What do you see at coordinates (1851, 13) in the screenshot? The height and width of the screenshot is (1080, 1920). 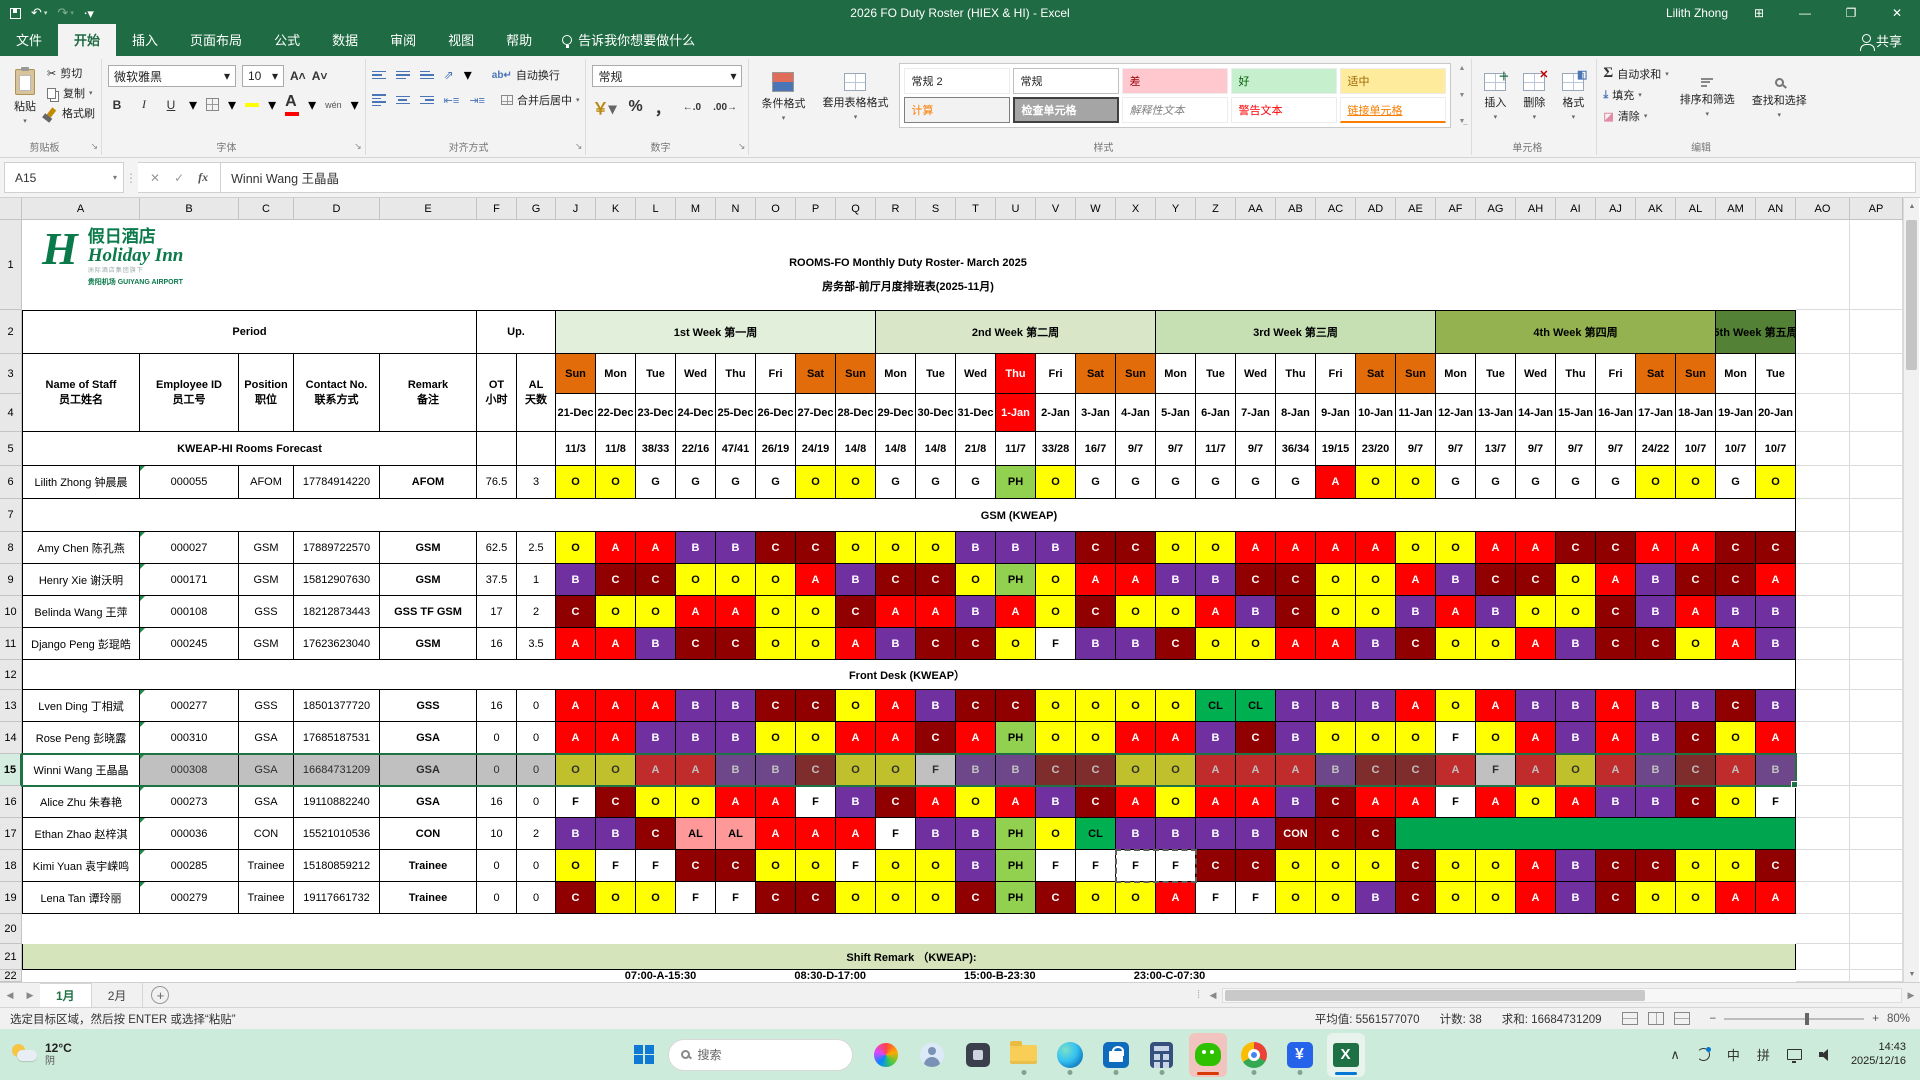 I see `restore-button: ❐` at bounding box center [1851, 13].